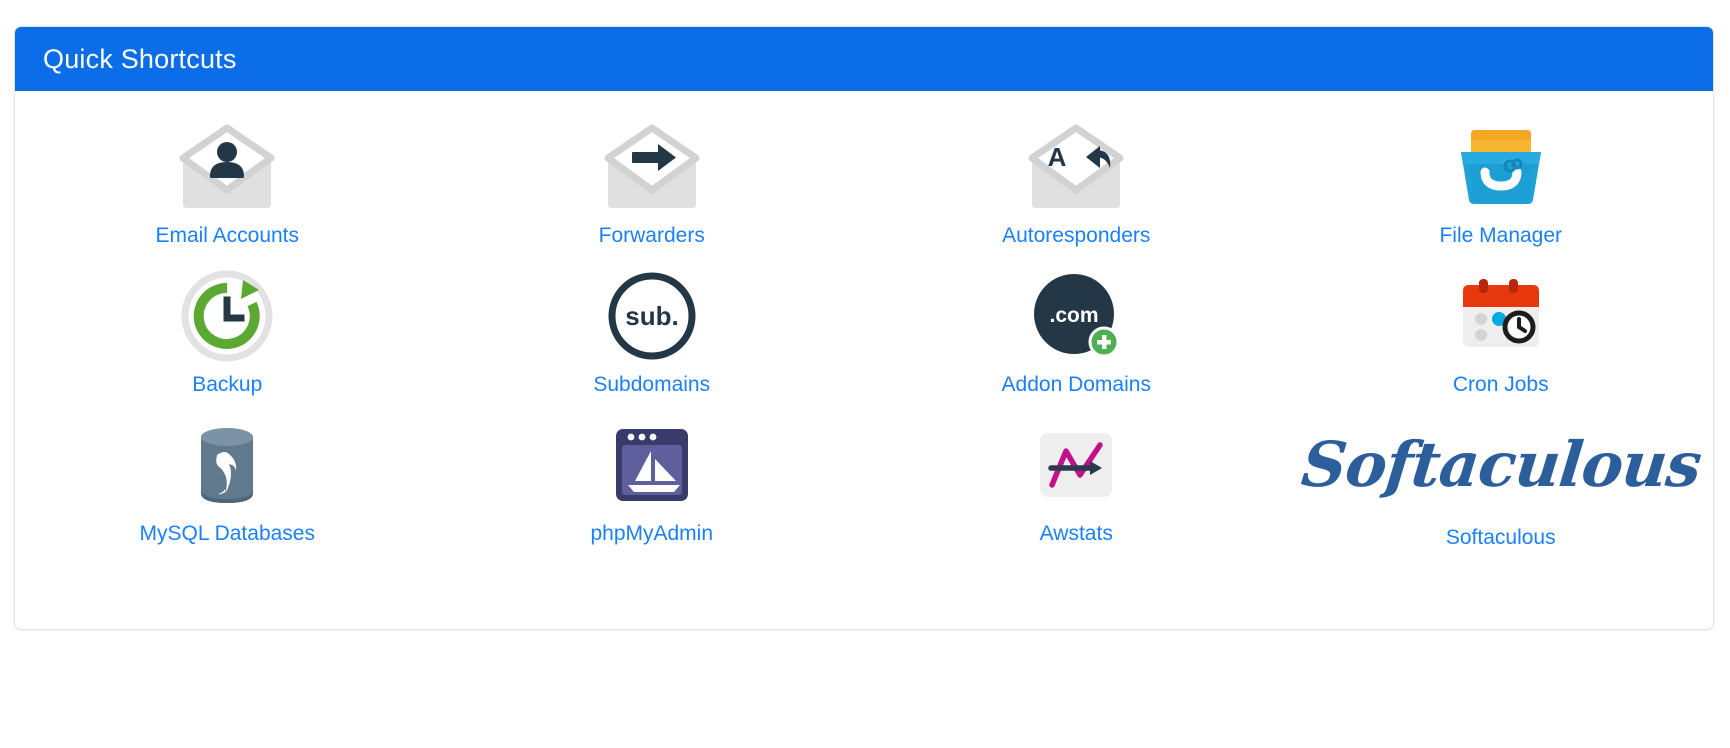  I want to click on shortcut-label: Awstats, so click(1076, 533).